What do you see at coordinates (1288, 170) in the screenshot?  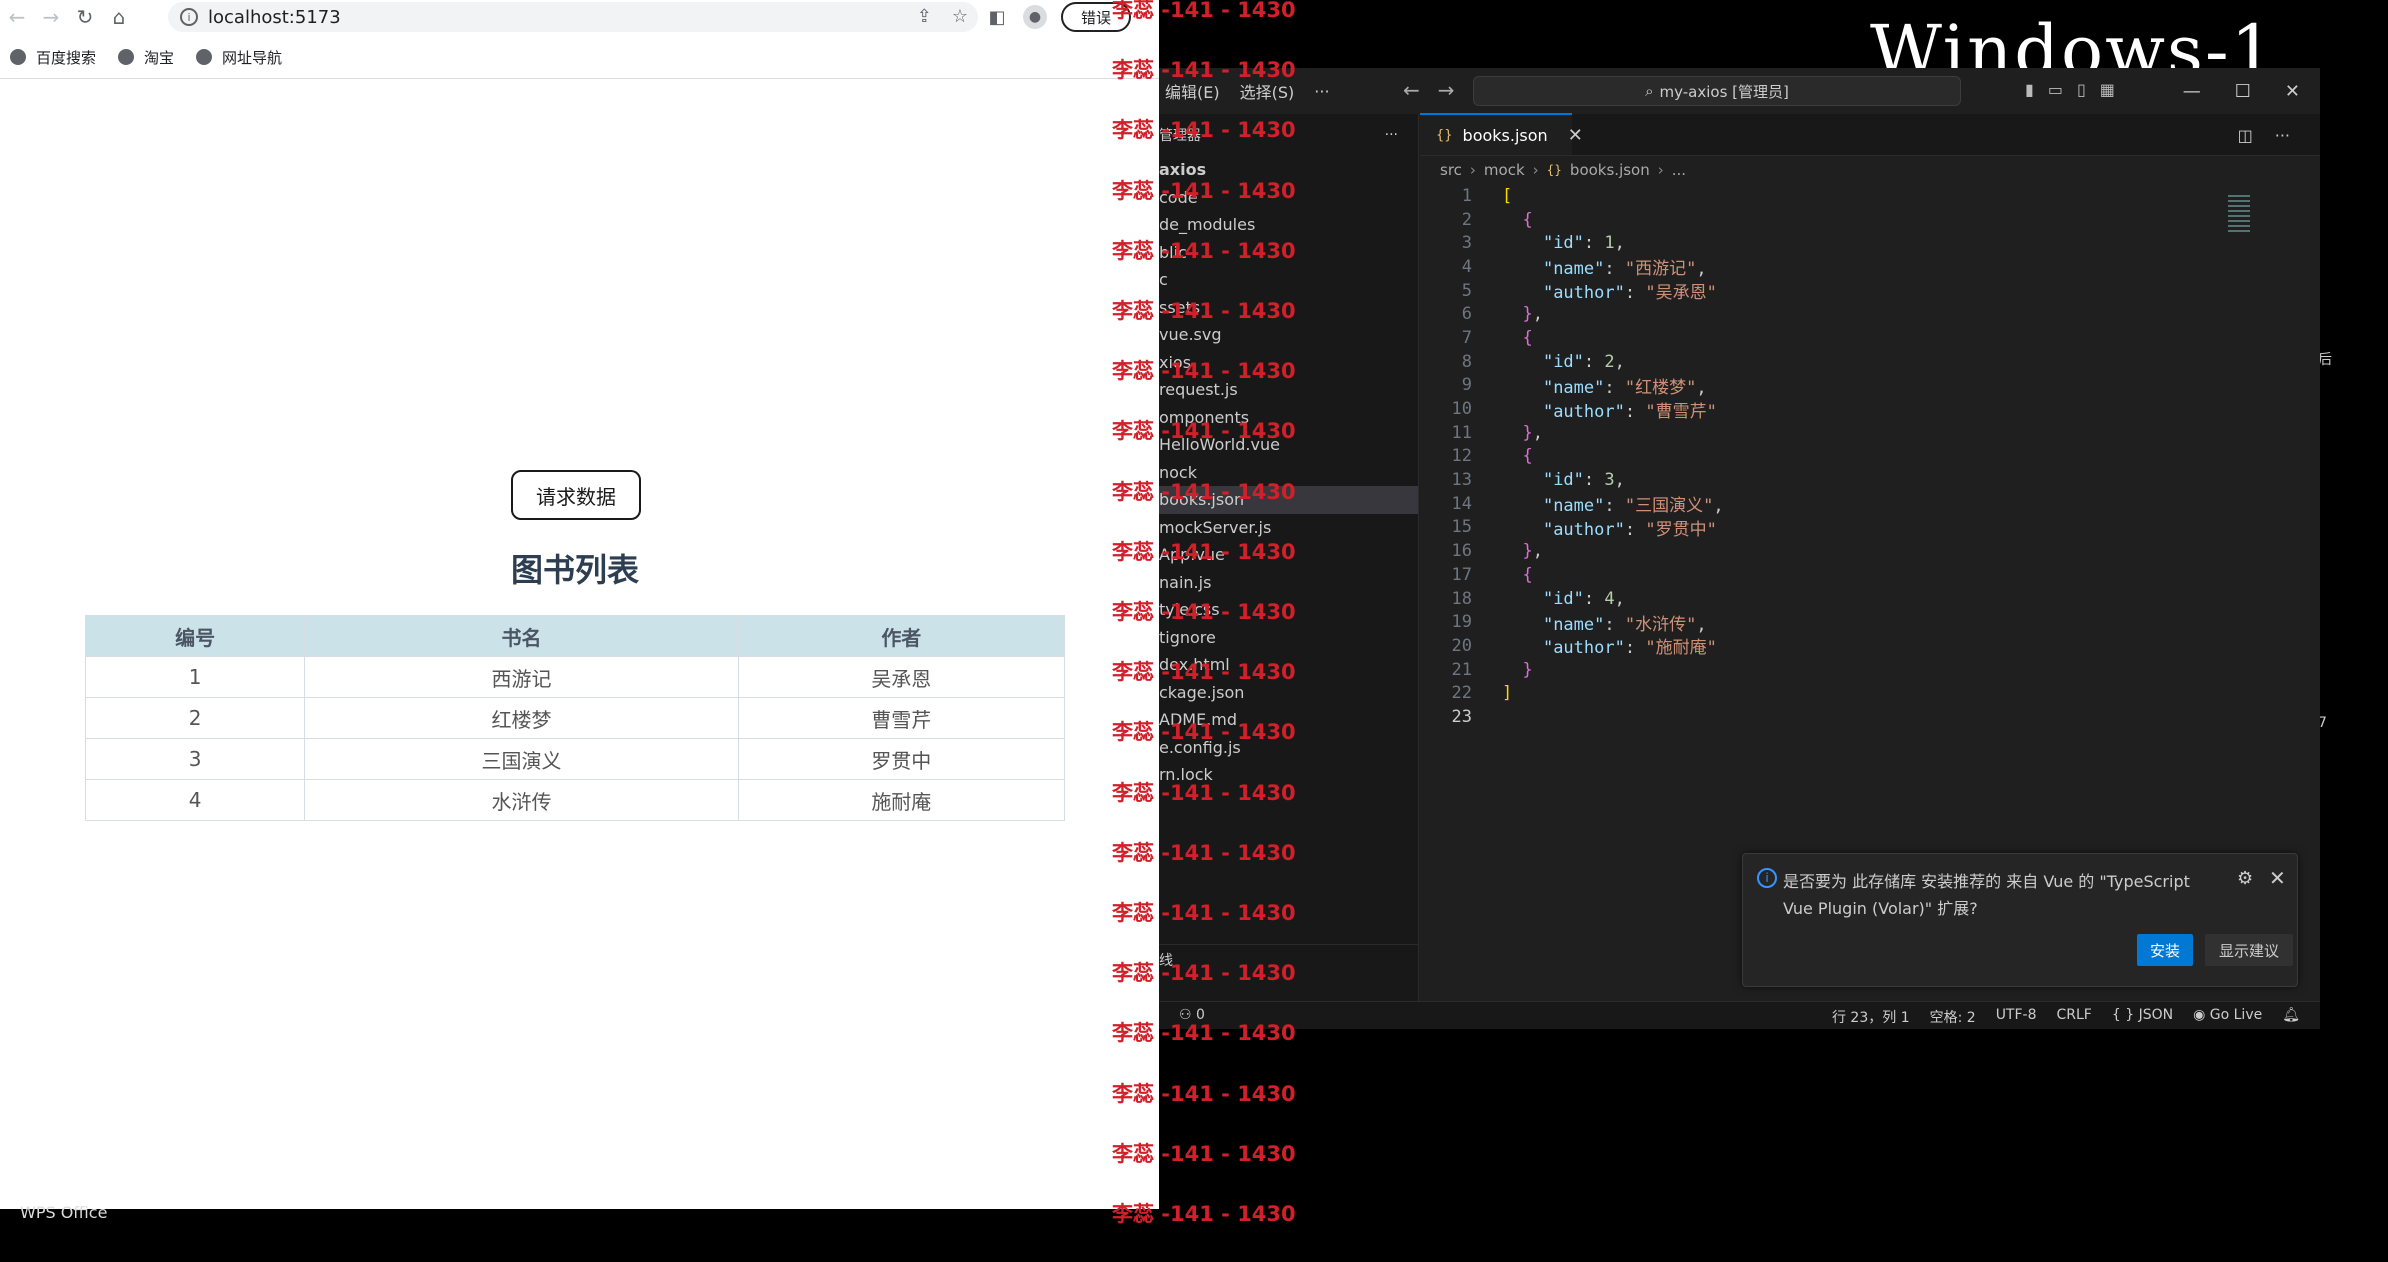 I see `tree-item: axios` at bounding box center [1288, 170].